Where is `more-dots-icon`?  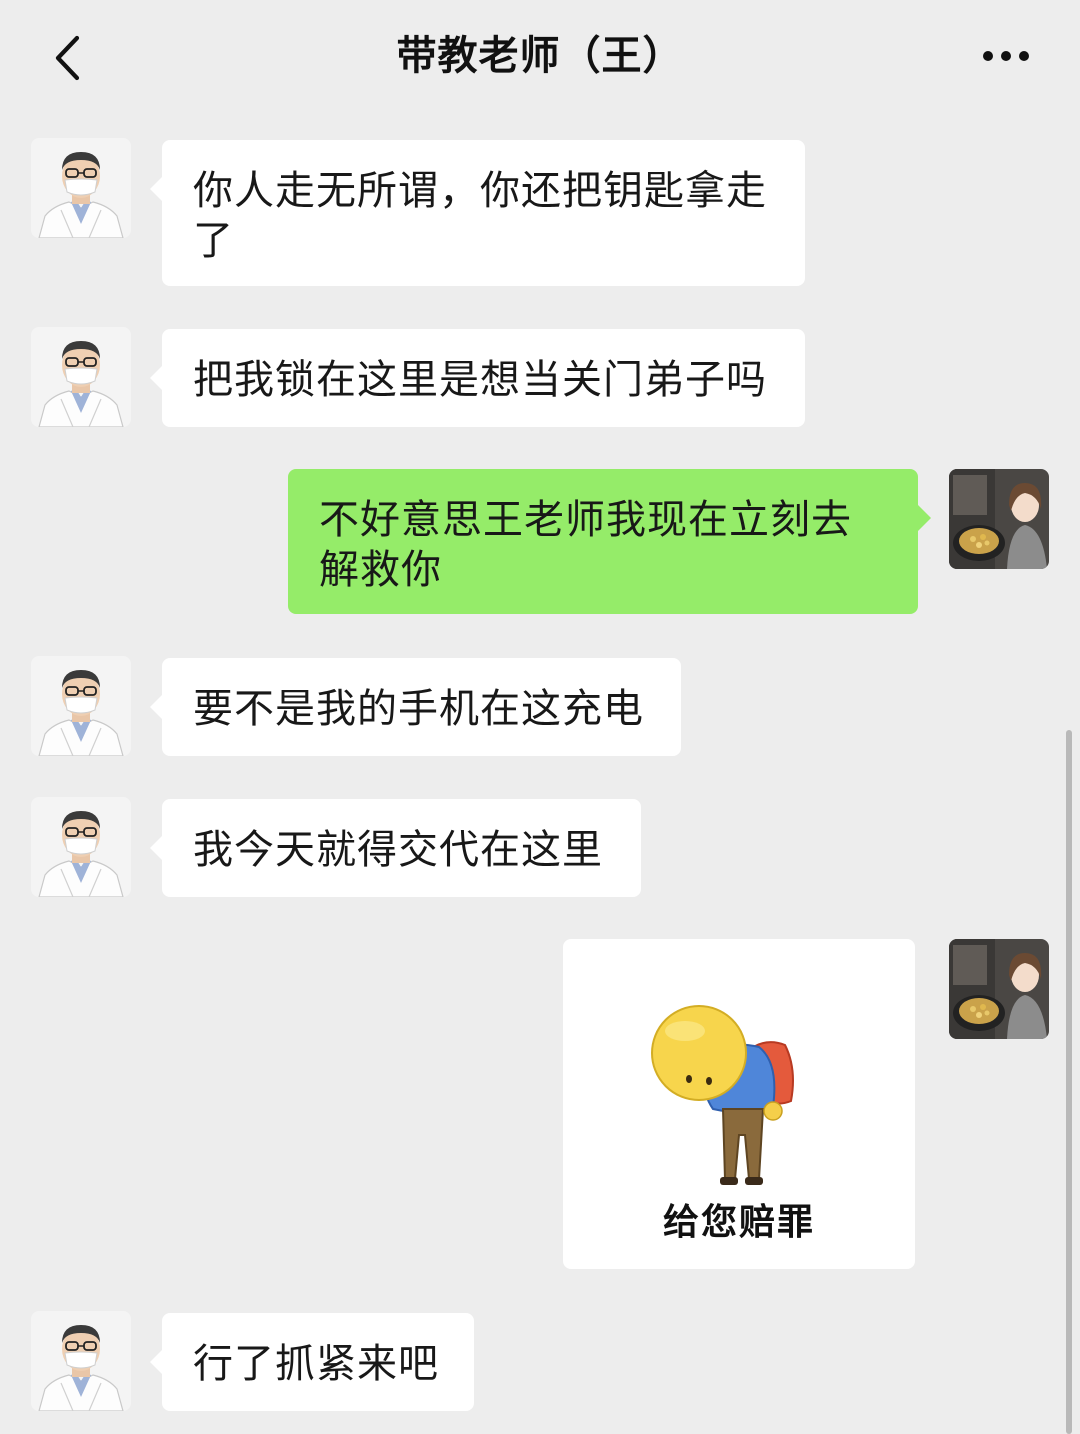
more-dots-icon is located at coordinates (1006, 56).